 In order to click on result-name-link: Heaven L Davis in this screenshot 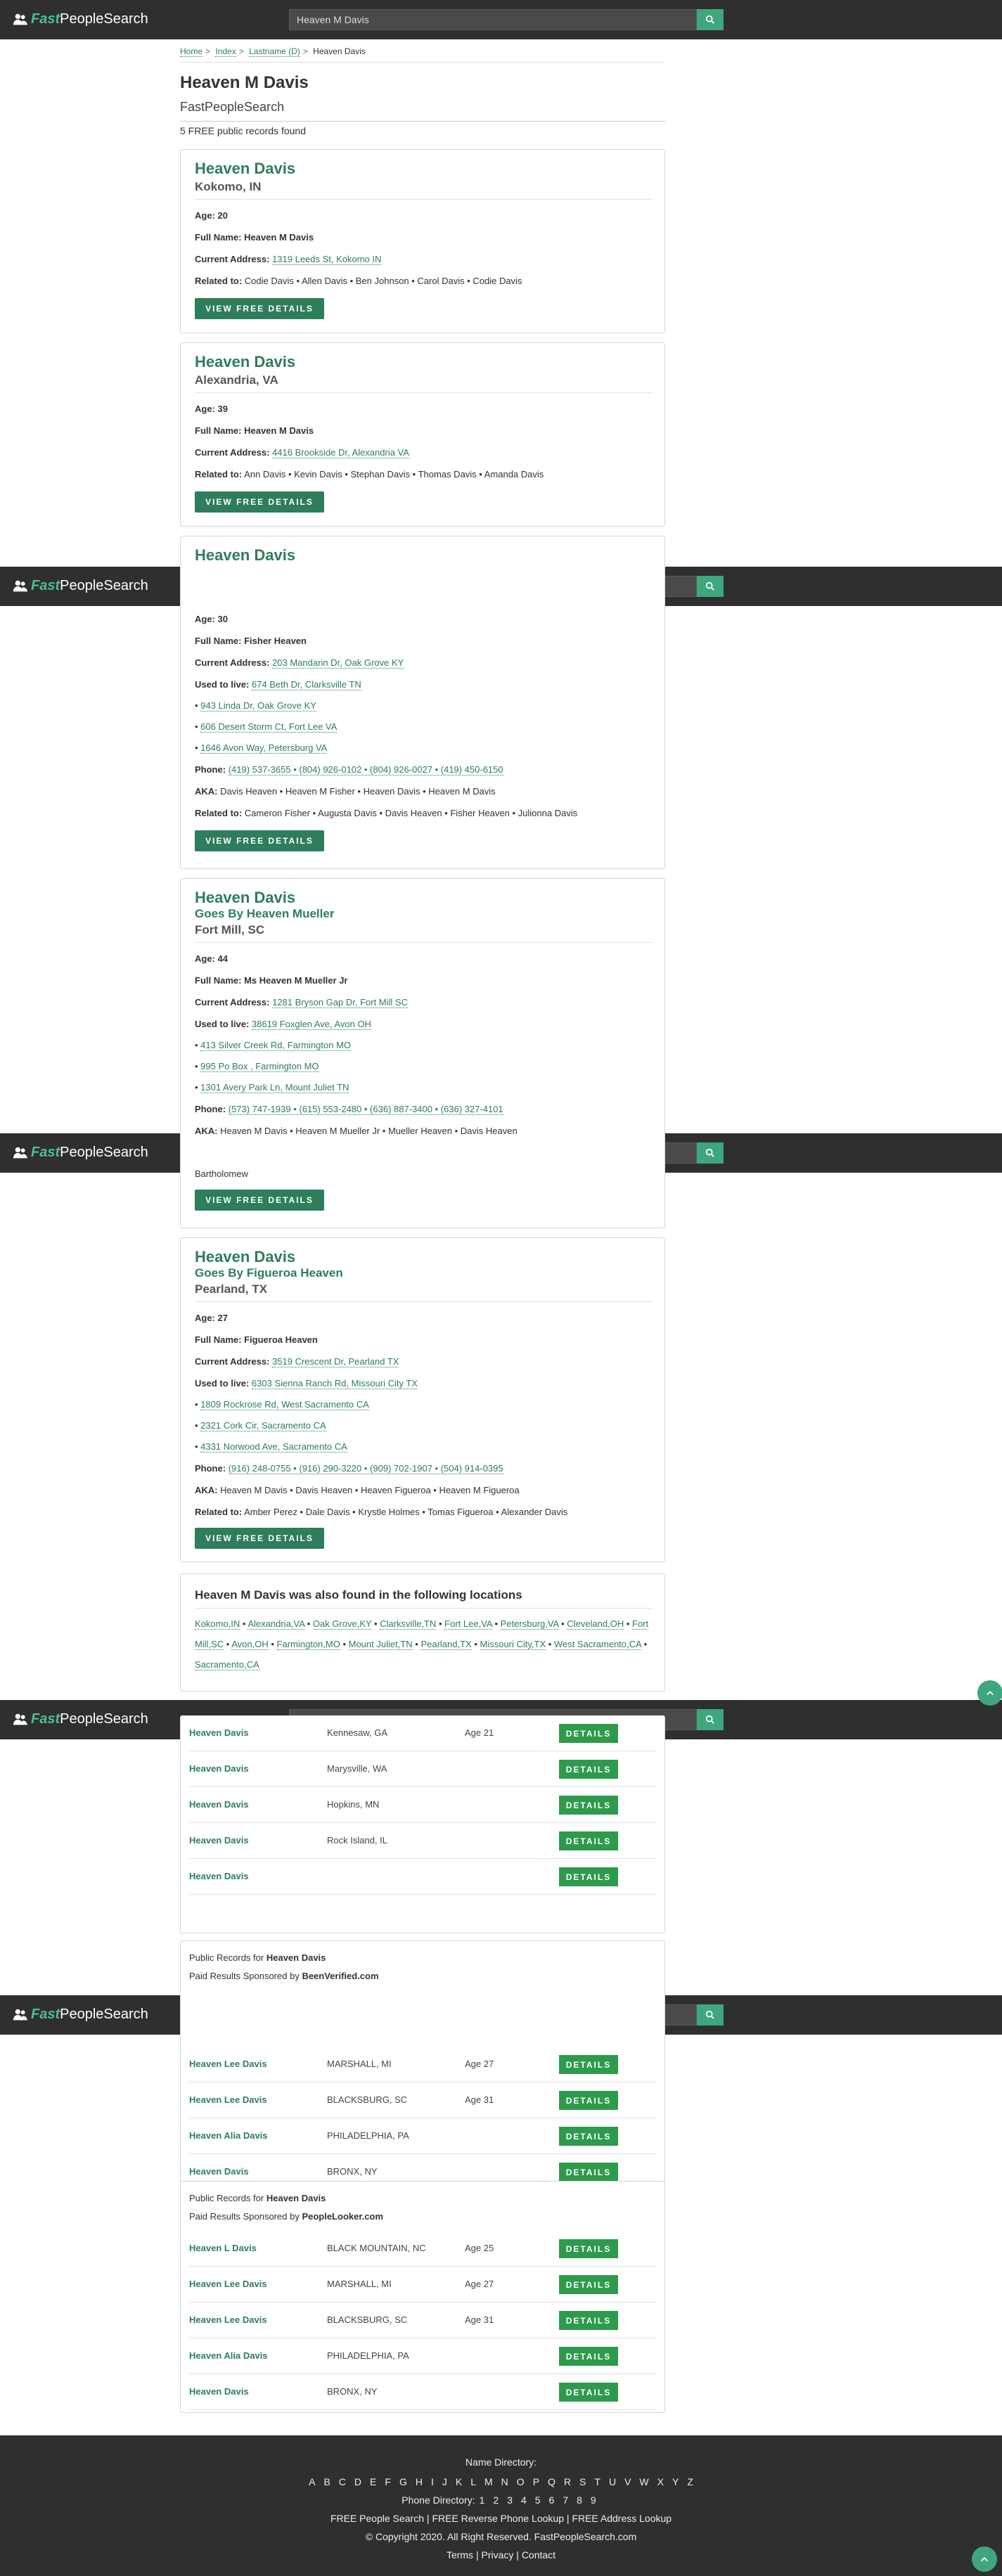, I will do `click(223, 2248)`.